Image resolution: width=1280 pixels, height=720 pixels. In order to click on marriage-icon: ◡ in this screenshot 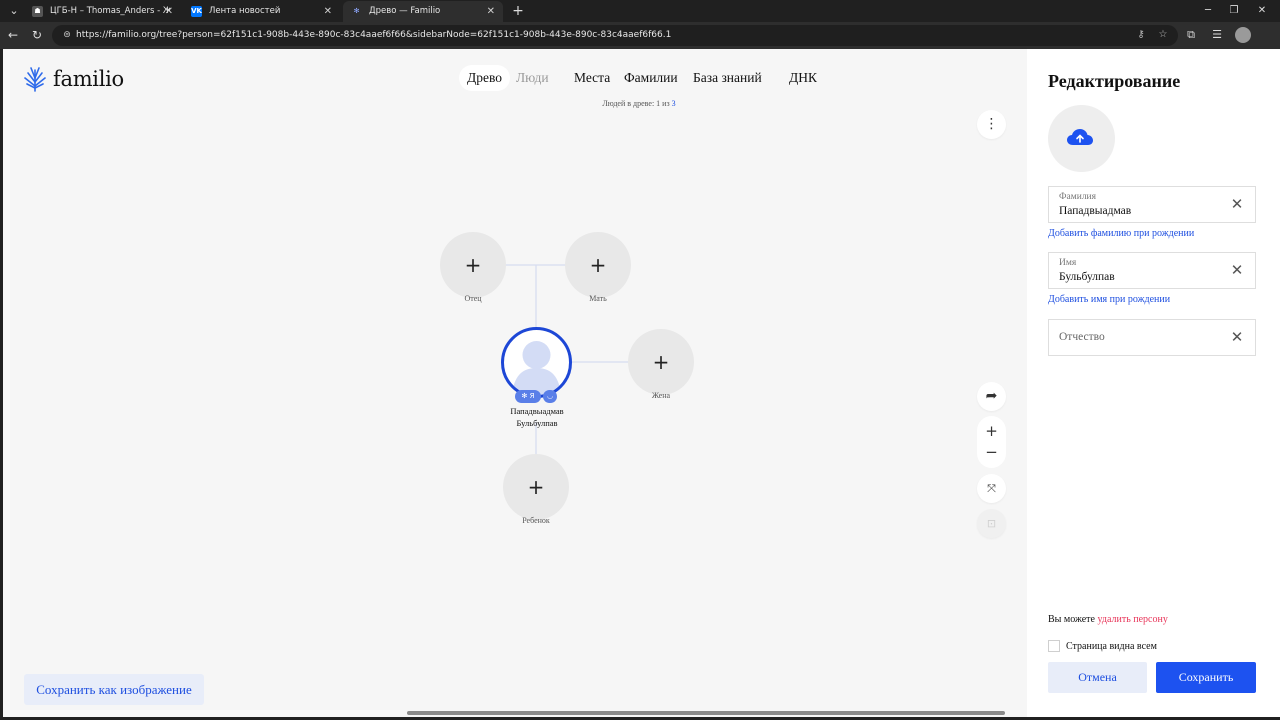, I will do `click(550, 396)`.